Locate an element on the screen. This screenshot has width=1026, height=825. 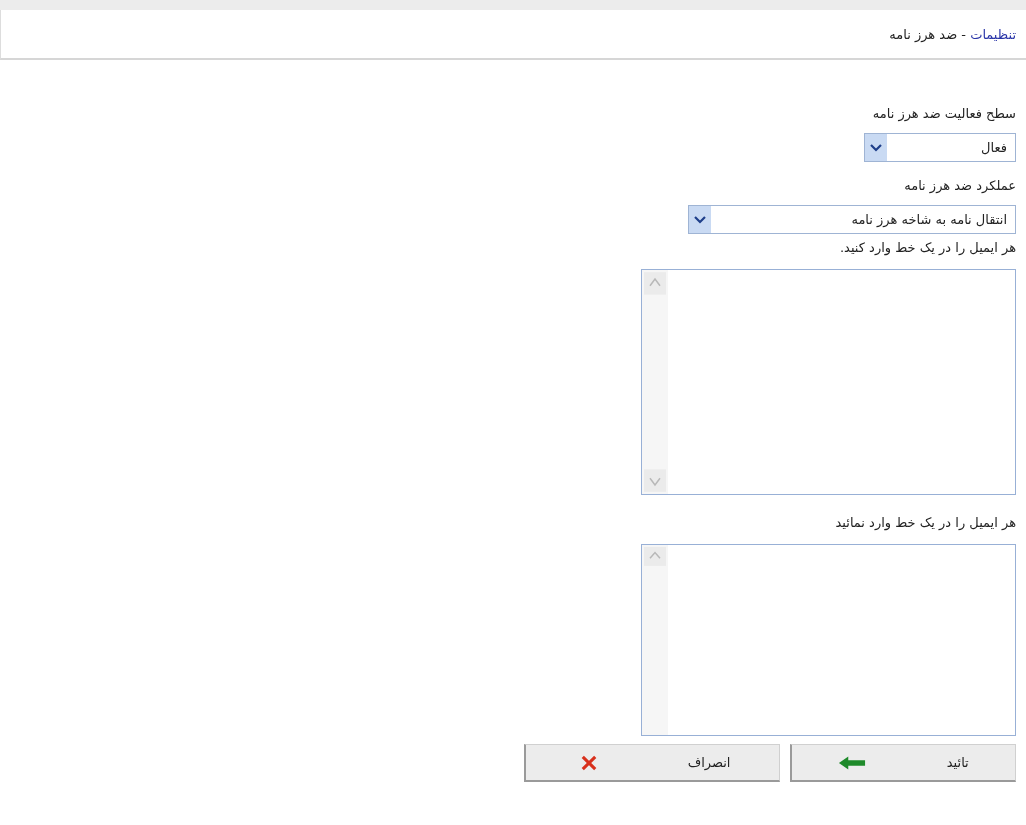
dropdown: فعال is located at coordinates (940, 147).